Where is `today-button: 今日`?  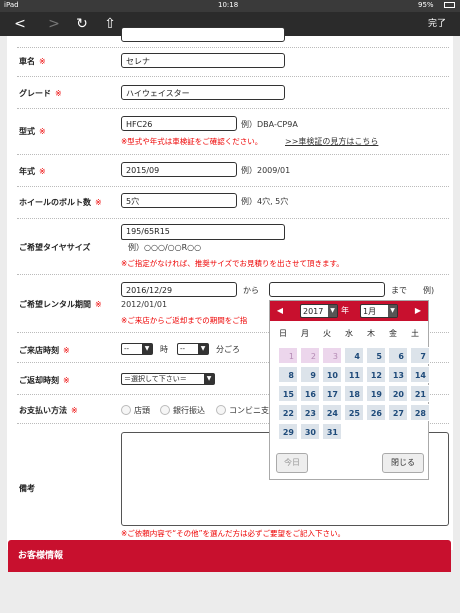
today-button: 今日 is located at coordinates (292, 463).